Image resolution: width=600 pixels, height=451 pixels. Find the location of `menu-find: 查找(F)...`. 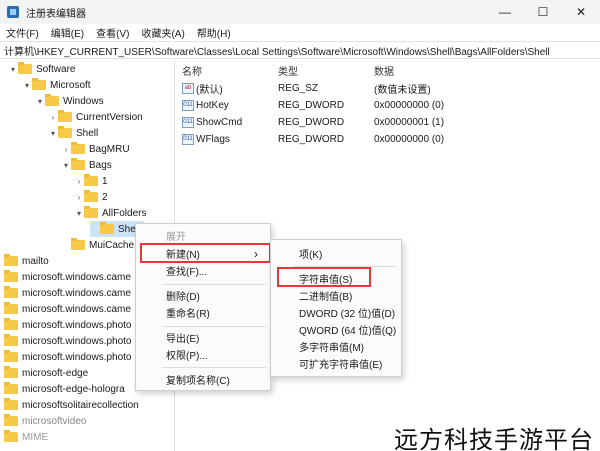

menu-find: 查找(F)... is located at coordinates (186, 270).